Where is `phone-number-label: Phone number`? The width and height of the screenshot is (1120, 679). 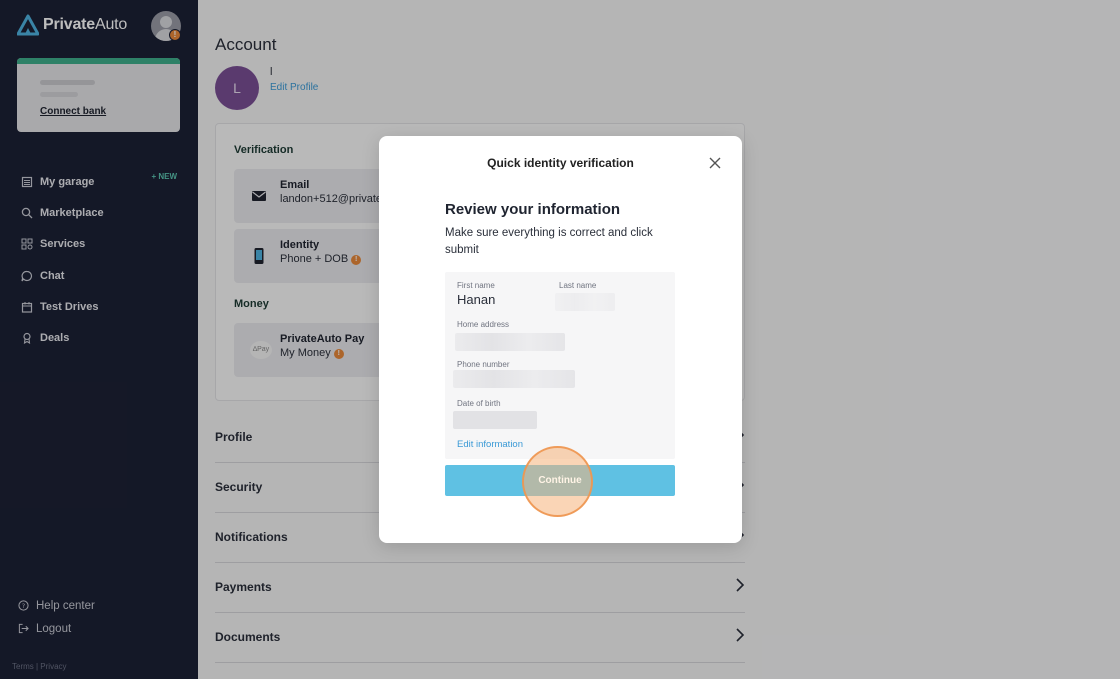 phone-number-label: Phone number is located at coordinates (483, 364).